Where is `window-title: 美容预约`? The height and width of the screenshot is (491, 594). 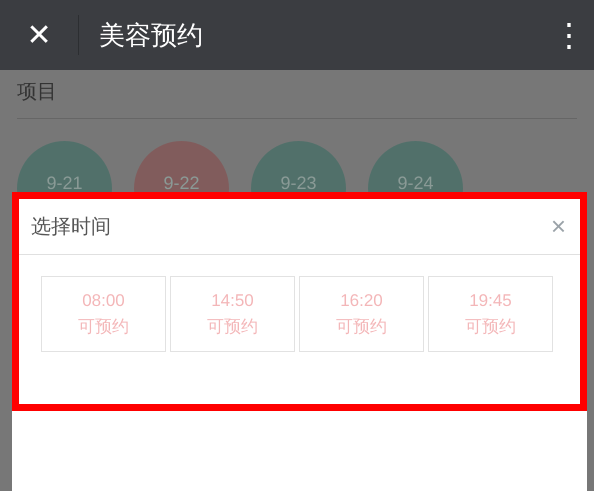 window-title: 美容预约 is located at coordinates (151, 36).